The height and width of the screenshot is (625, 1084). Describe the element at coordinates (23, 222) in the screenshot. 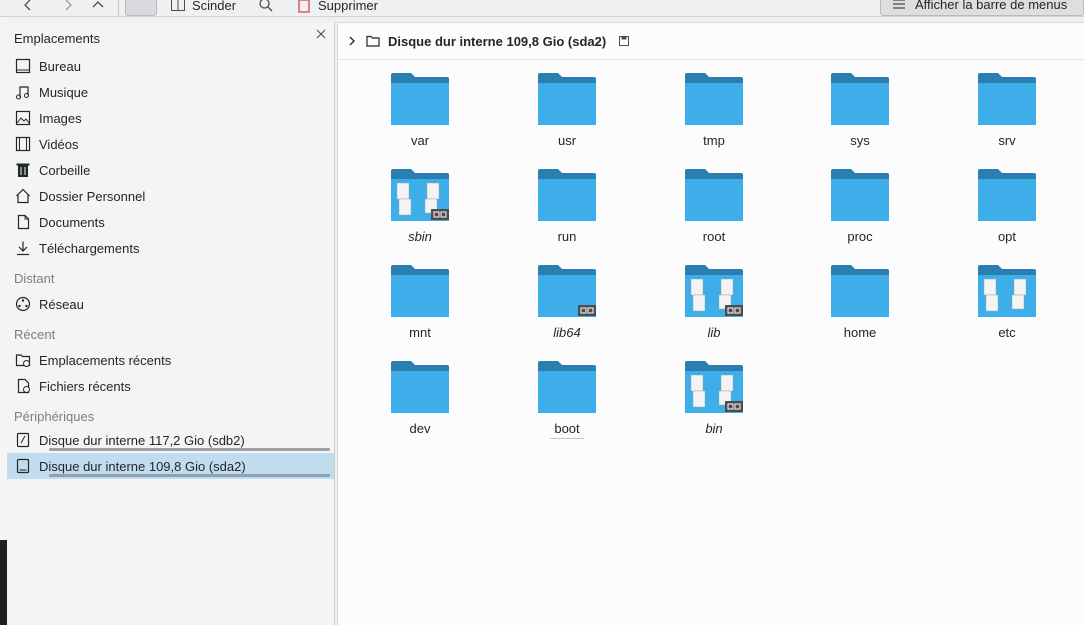

I see `document-icon` at that location.